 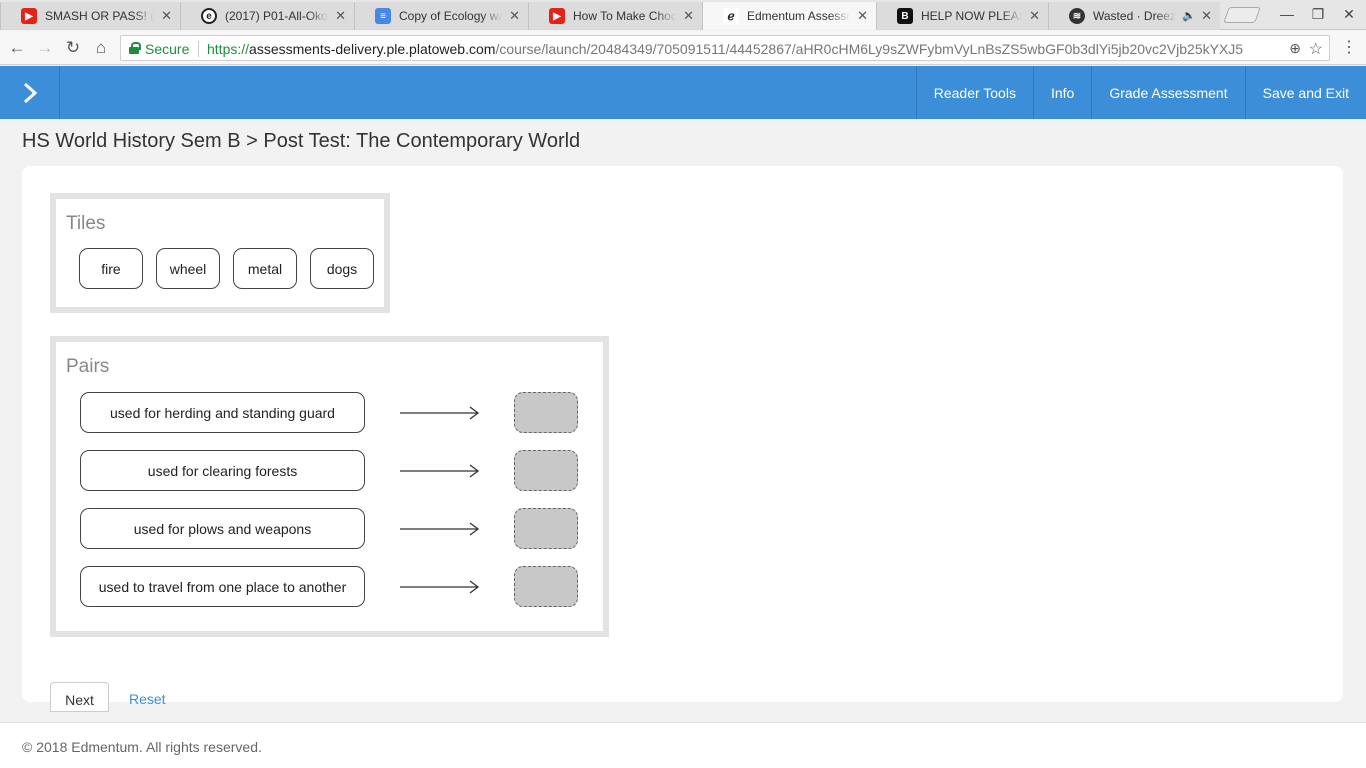 I want to click on page-footer: © 2018 Edmentum. All rights reserved., so click(x=683, y=745).